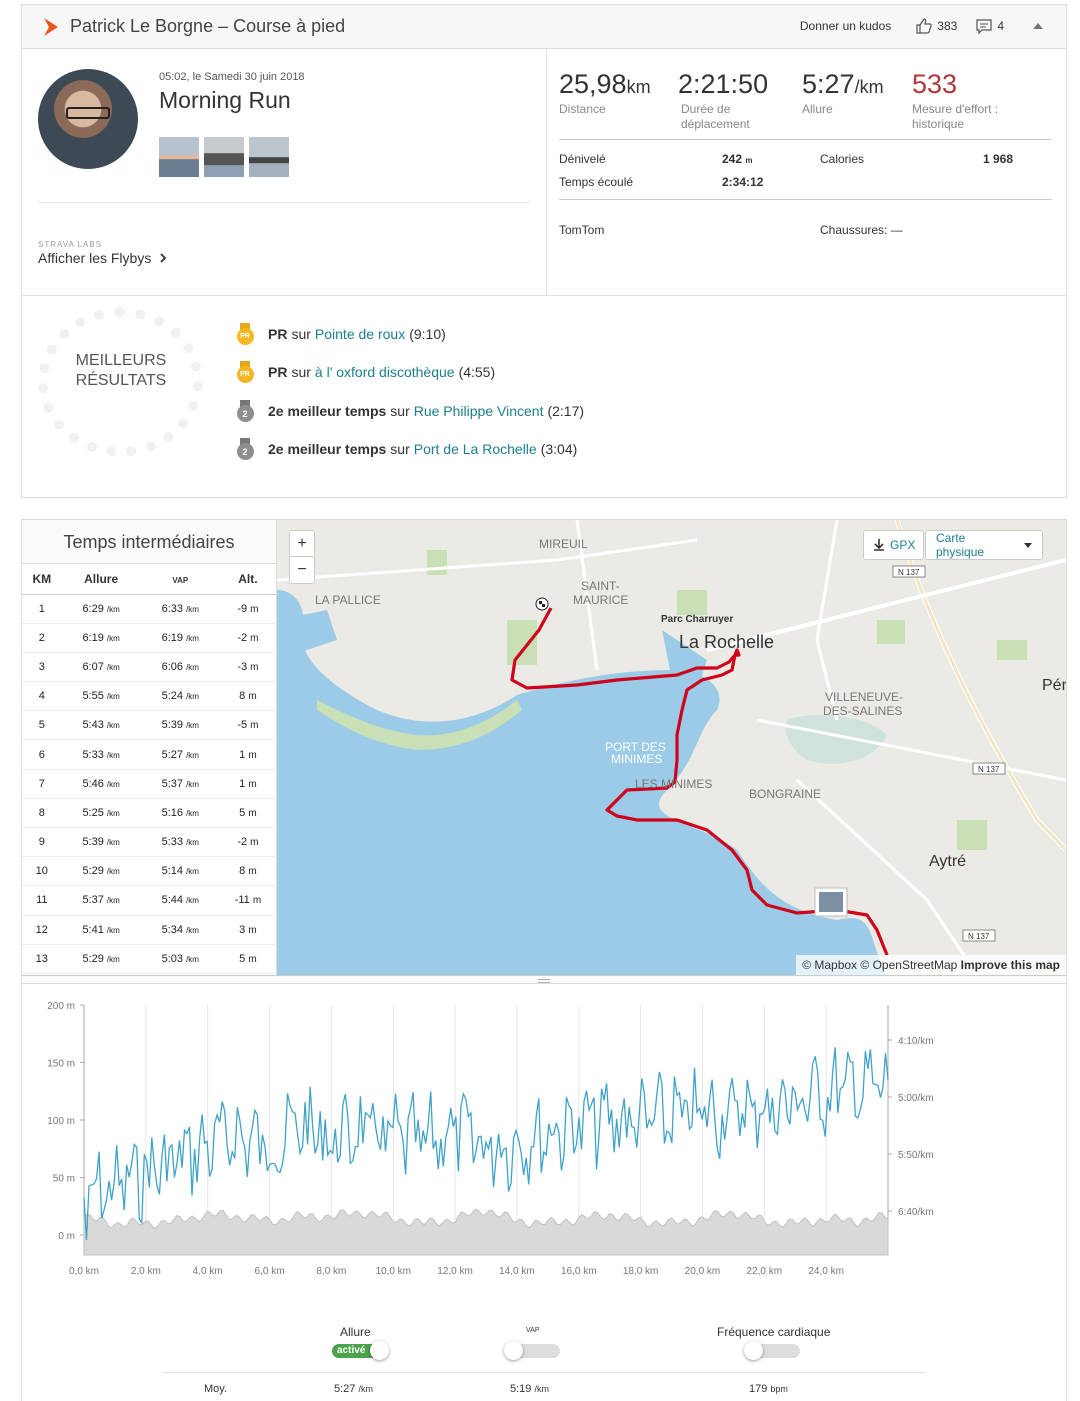  What do you see at coordinates (247, 609) in the screenshot?
I see `split-alt: -9 m` at bounding box center [247, 609].